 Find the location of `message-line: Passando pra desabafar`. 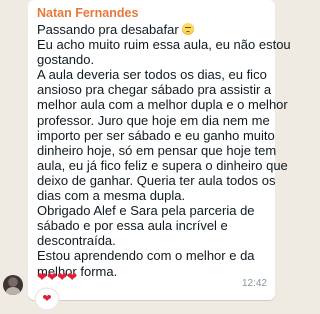

message-line: Passando pra desabafar is located at coordinates (151, 29).